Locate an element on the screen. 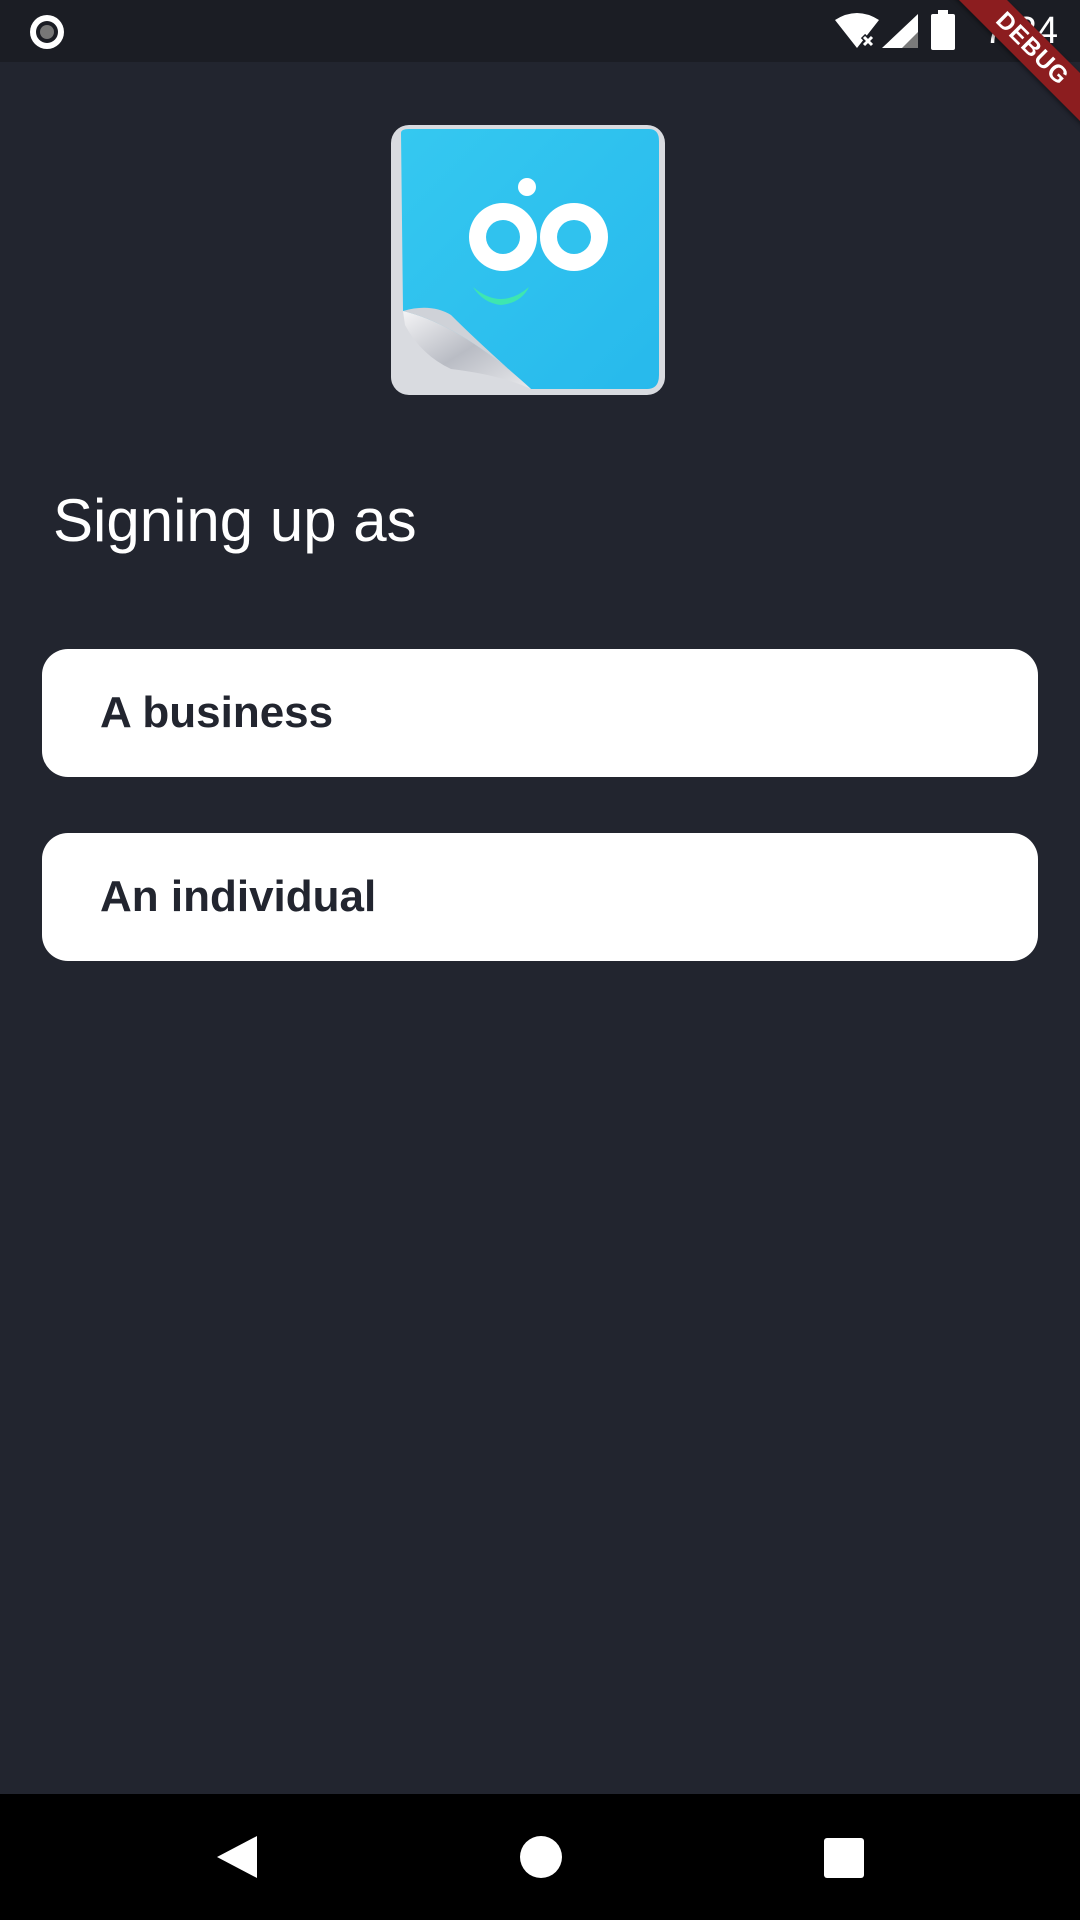  record-icon is located at coordinates (47, 32).